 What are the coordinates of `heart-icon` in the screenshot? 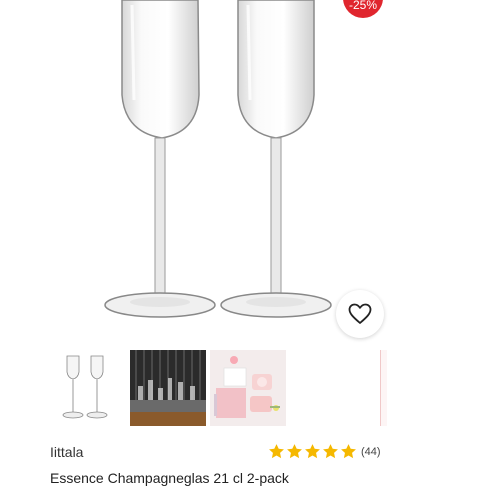 It's located at (360, 313).